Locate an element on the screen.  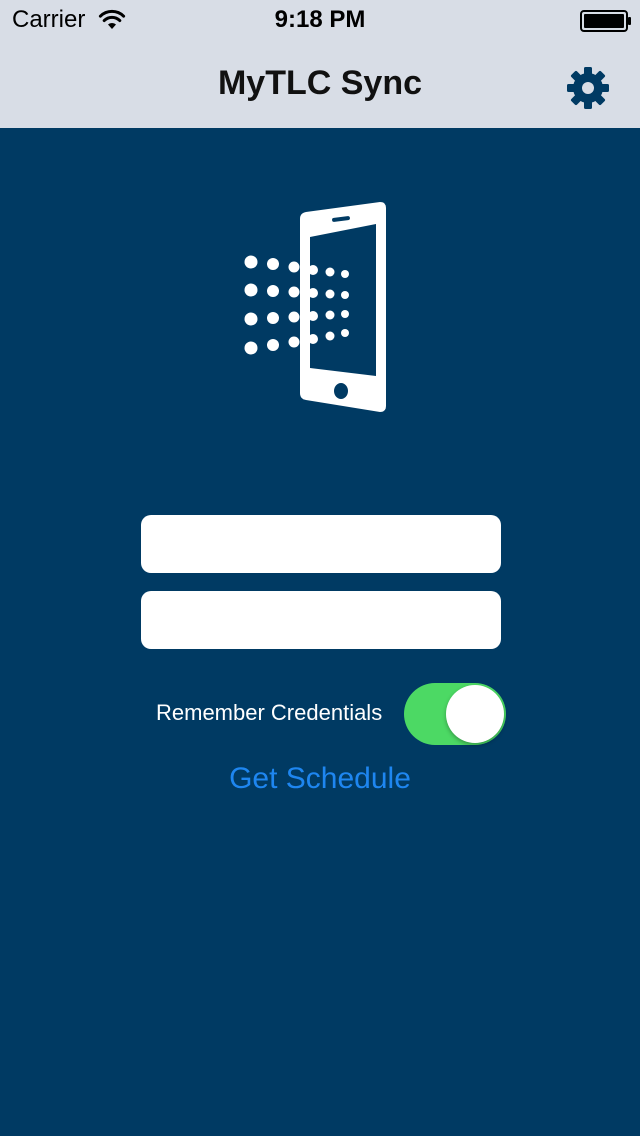
toggle-knob is located at coordinates (475, 714).